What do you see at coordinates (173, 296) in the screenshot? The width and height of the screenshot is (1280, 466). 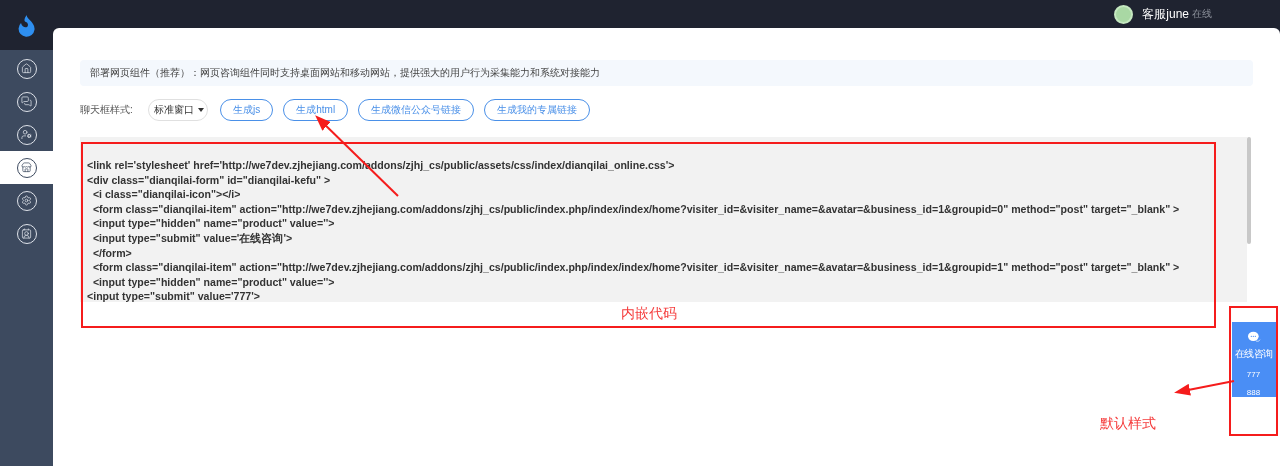 I see `code-line: <input type="submit" value='777'>` at bounding box center [173, 296].